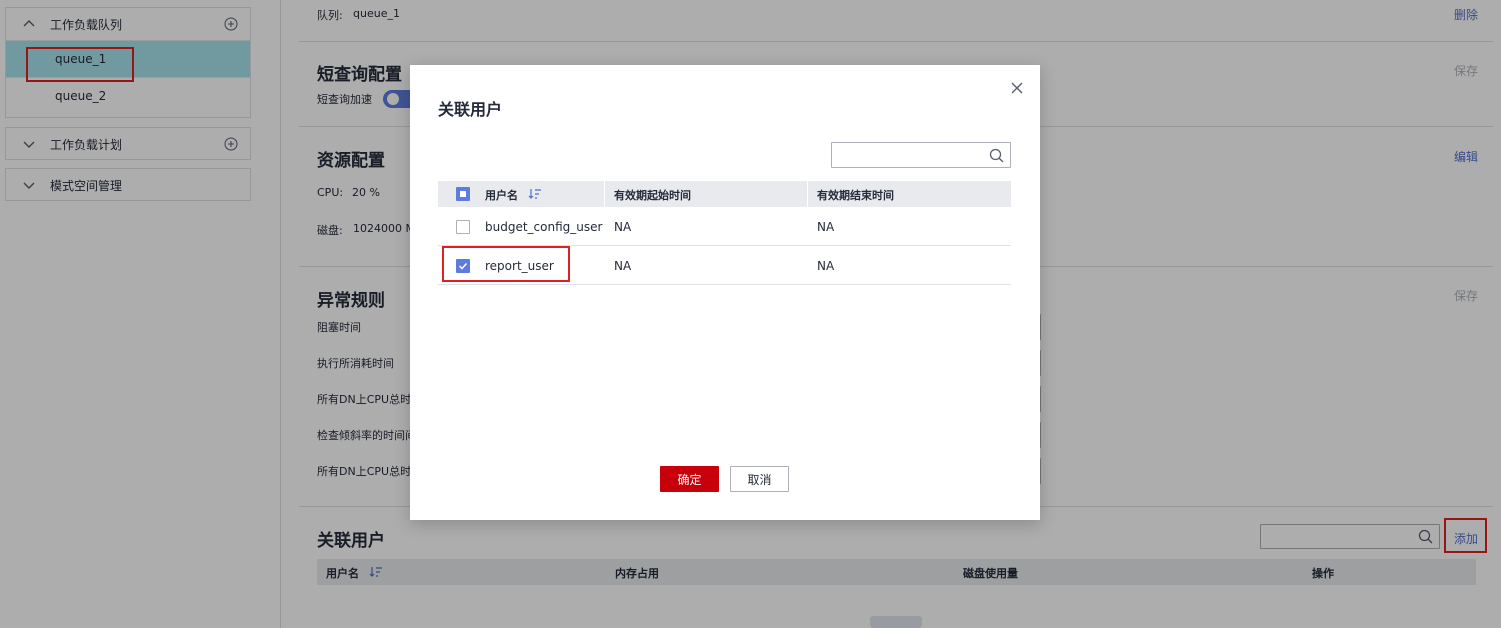  Describe the element at coordinates (724, 226) in the screenshot. I see `table-row: budget_config_user NA NA` at that location.